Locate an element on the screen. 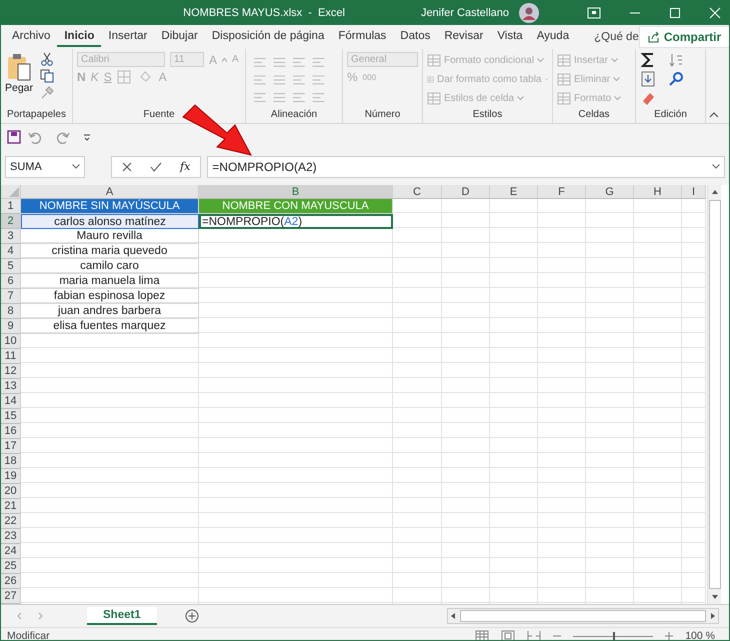  search-icon is located at coordinates (676, 79).